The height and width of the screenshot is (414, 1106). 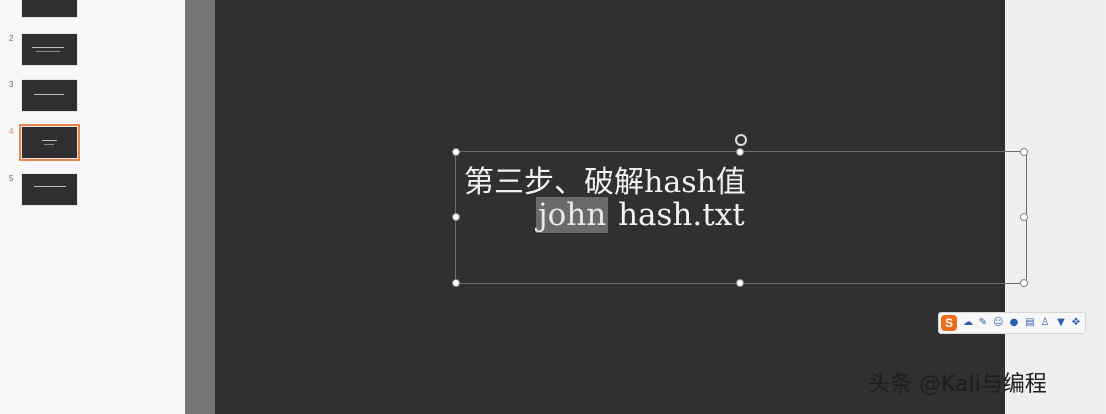 What do you see at coordinates (456, 283) in the screenshot?
I see `resize-handle-bottom-left` at bounding box center [456, 283].